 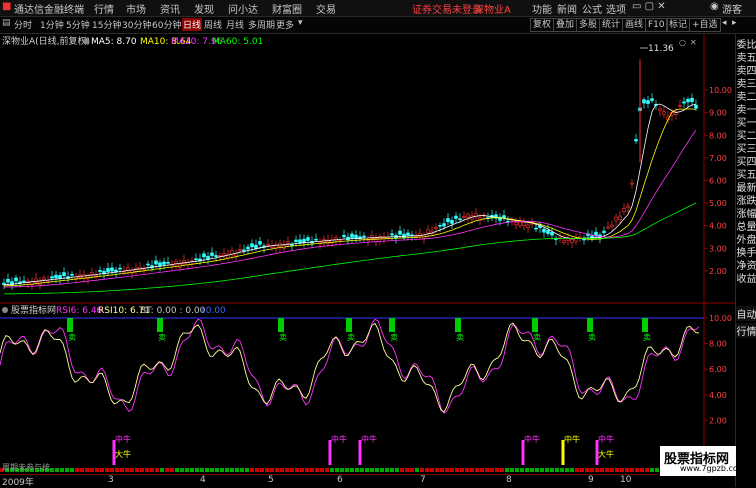 I want to click on guest-label: 游客, so click(x=732, y=8).